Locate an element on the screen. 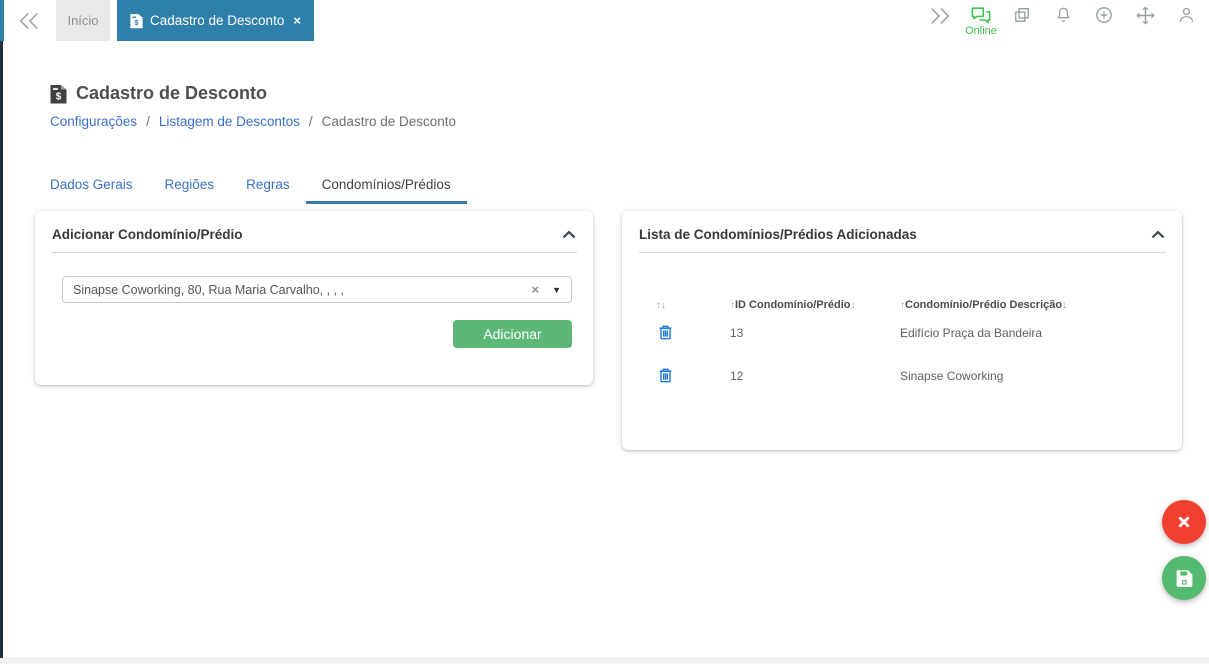  save-button is located at coordinates (1184, 578).